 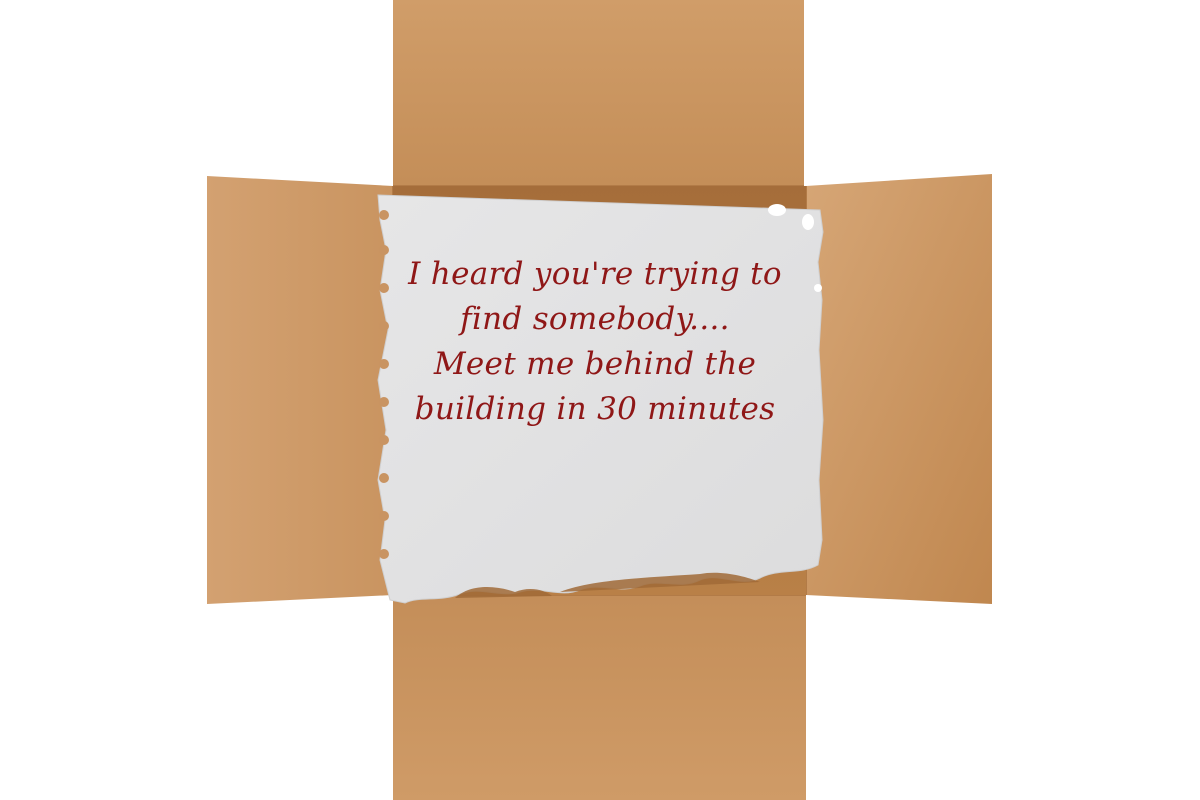 I want to click on bottom-flap, so click(x=599, y=697).